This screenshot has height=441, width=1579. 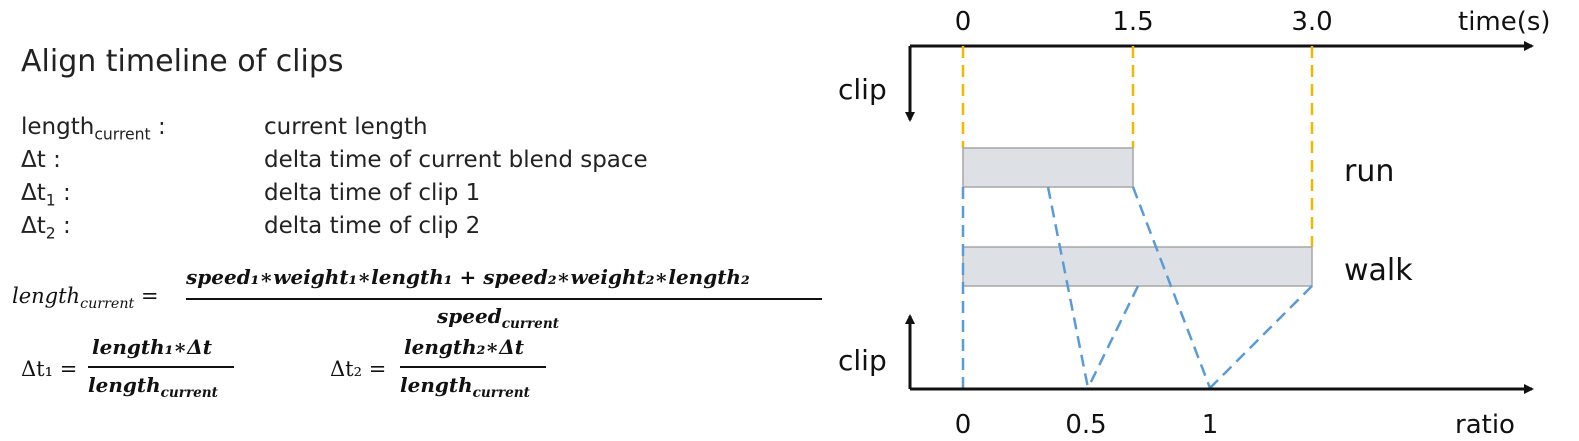 What do you see at coordinates (963, 22) in the screenshot?
I see `time-tick-0: 0` at bounding box center [963, 22].